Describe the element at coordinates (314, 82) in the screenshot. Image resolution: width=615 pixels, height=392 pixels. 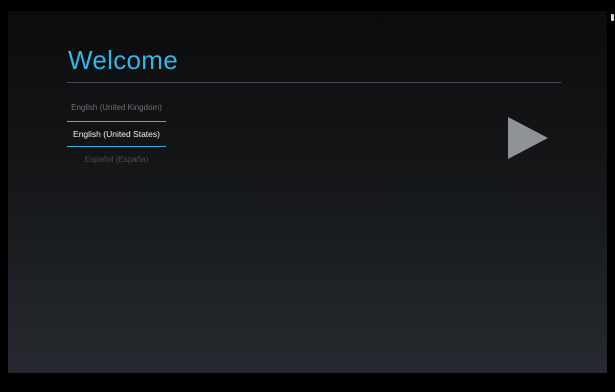
I see `title-divider` at that location.